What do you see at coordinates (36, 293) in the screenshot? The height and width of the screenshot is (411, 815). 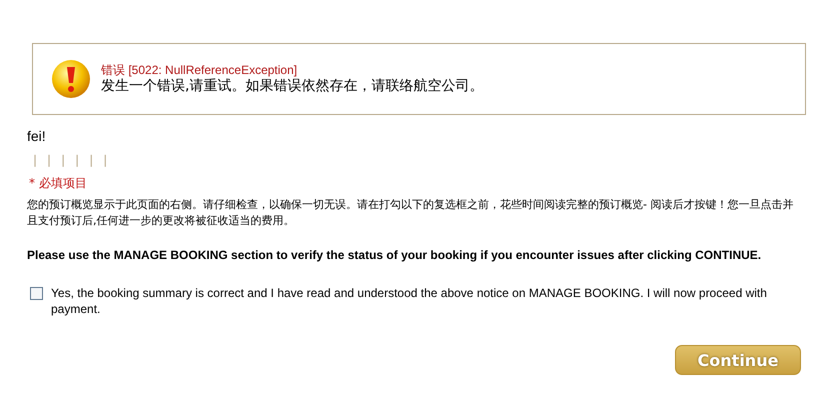 I see `confirm-checkbox` at bounding box center [36, 293].